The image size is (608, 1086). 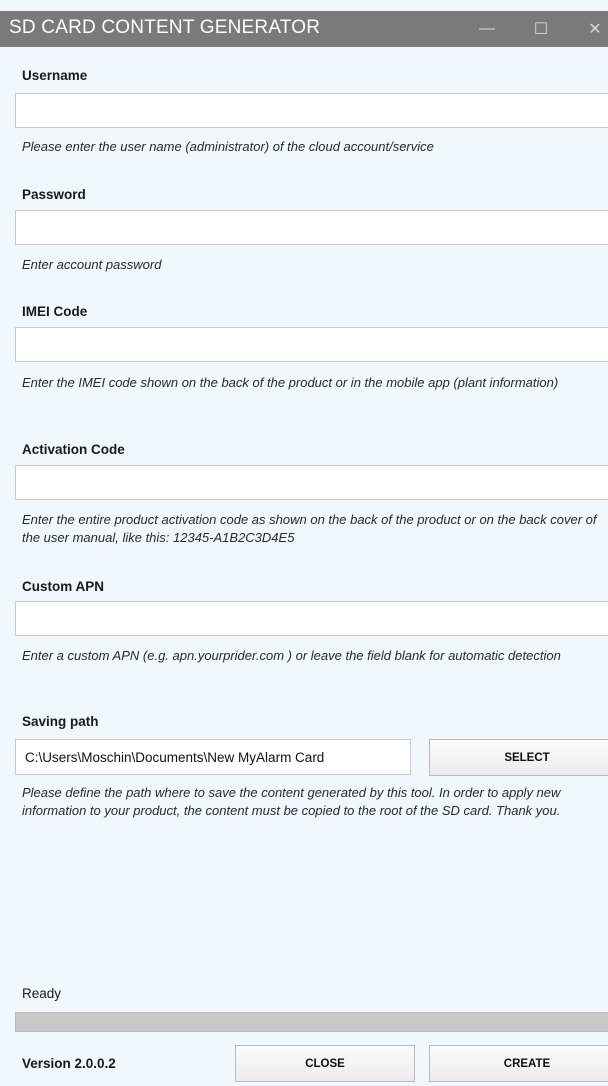 I want to click on password-input, so click(x=311, y=227).